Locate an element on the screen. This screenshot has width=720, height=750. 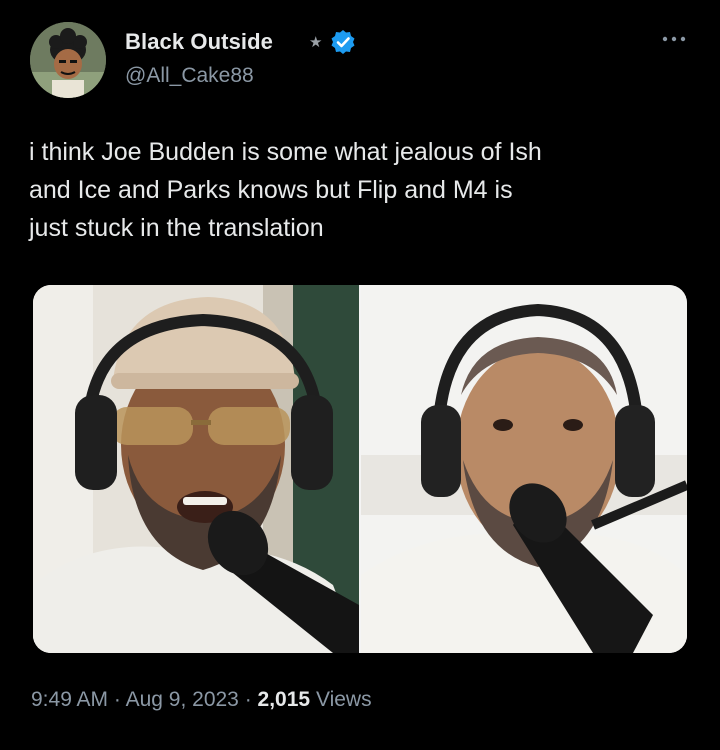
more-options-icon is located at coordinates (674, 39).